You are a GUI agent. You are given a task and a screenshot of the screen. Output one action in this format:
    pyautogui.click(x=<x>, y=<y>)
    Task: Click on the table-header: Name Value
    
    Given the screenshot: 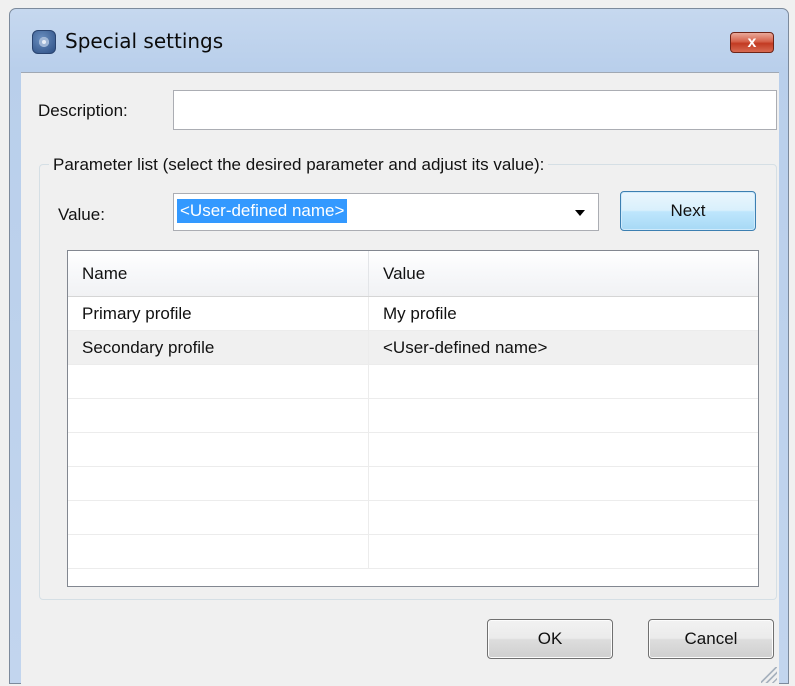 What is the action you would take?
    pyautogui.click(x=413, y=274)
    